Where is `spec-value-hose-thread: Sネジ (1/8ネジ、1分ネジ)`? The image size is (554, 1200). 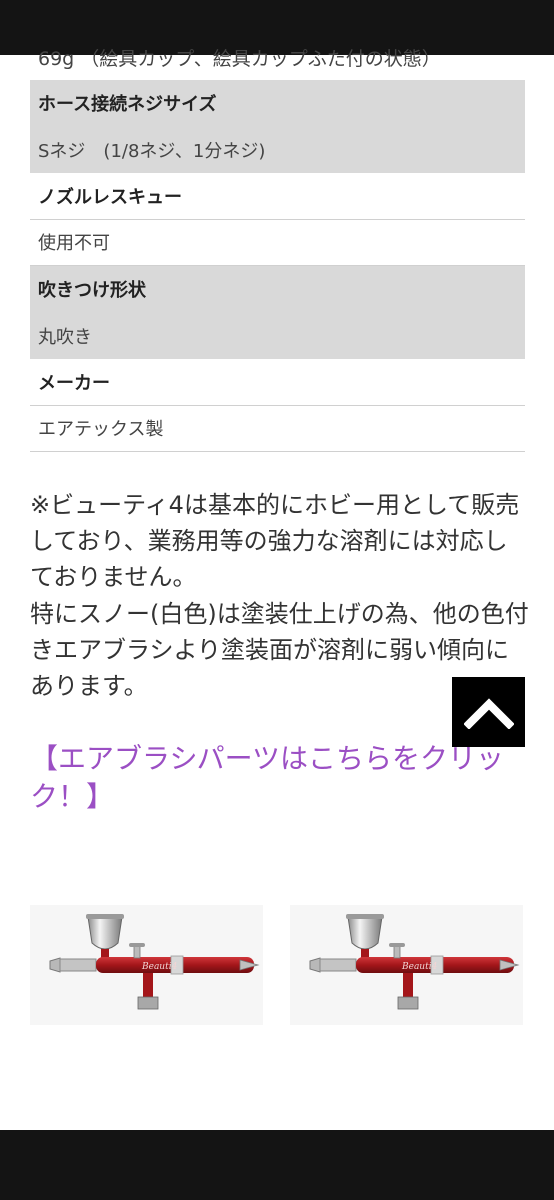 spec-value-hose-thread: Sネジ (1/8ネジ、1分ネジ) is located at coordinates (277, 149).